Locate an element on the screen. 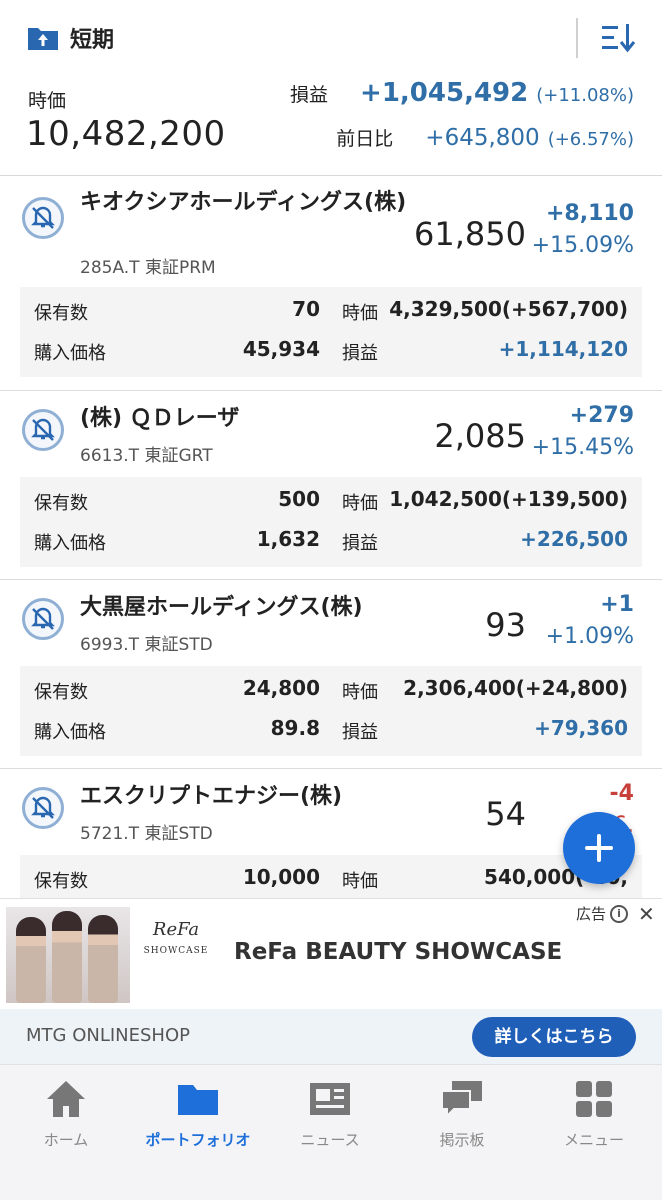  stock-price: 54 is located at coordinates (505, 814).